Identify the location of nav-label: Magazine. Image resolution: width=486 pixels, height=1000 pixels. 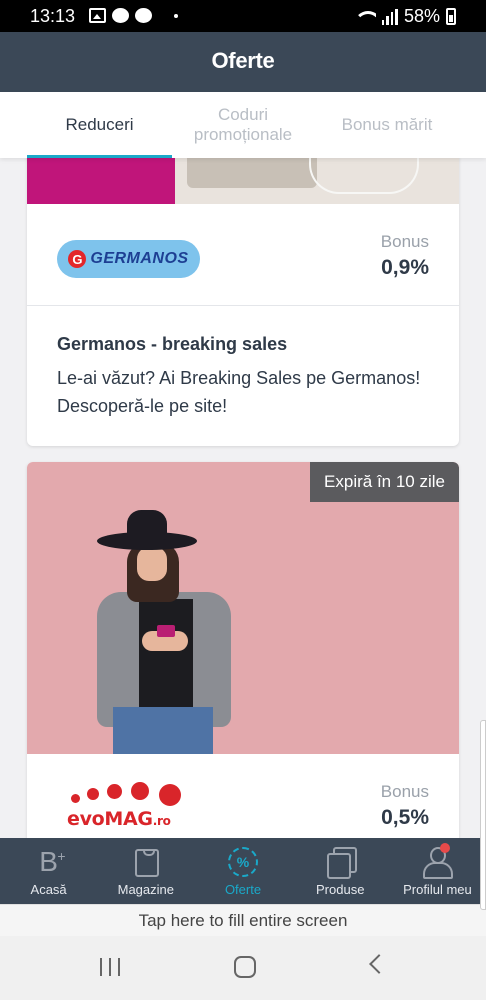
(145, 889).